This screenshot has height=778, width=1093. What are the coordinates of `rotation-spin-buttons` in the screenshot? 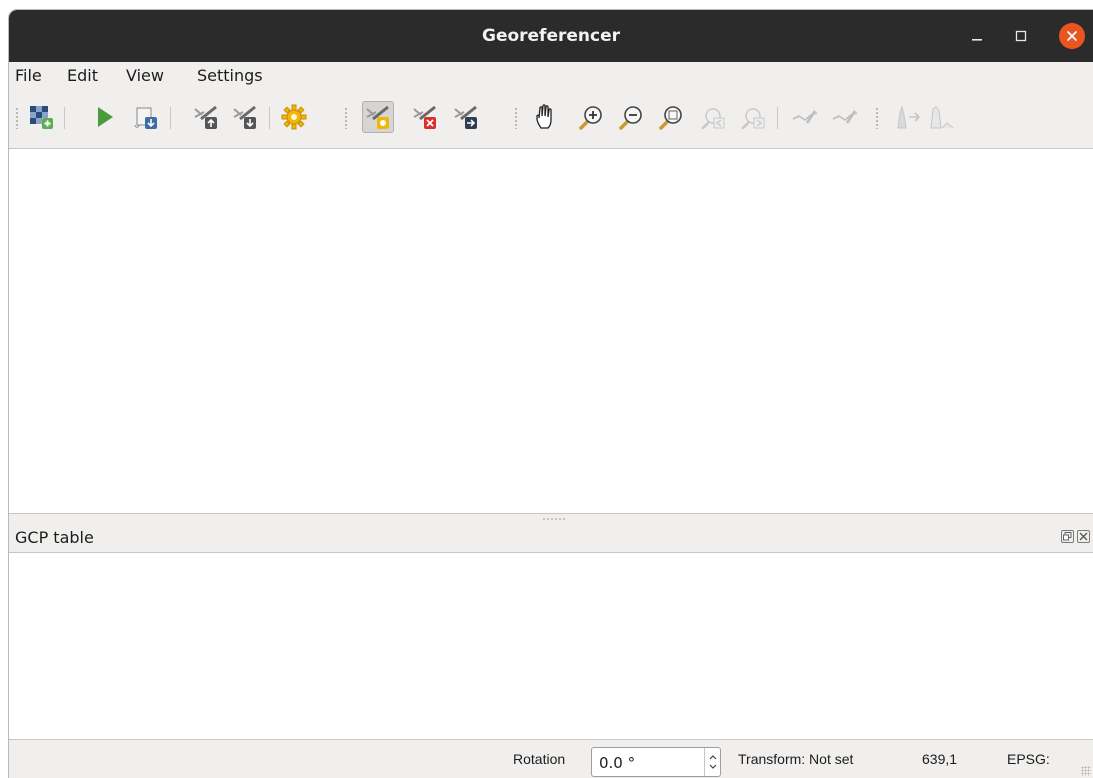 It's located at (712, 762).